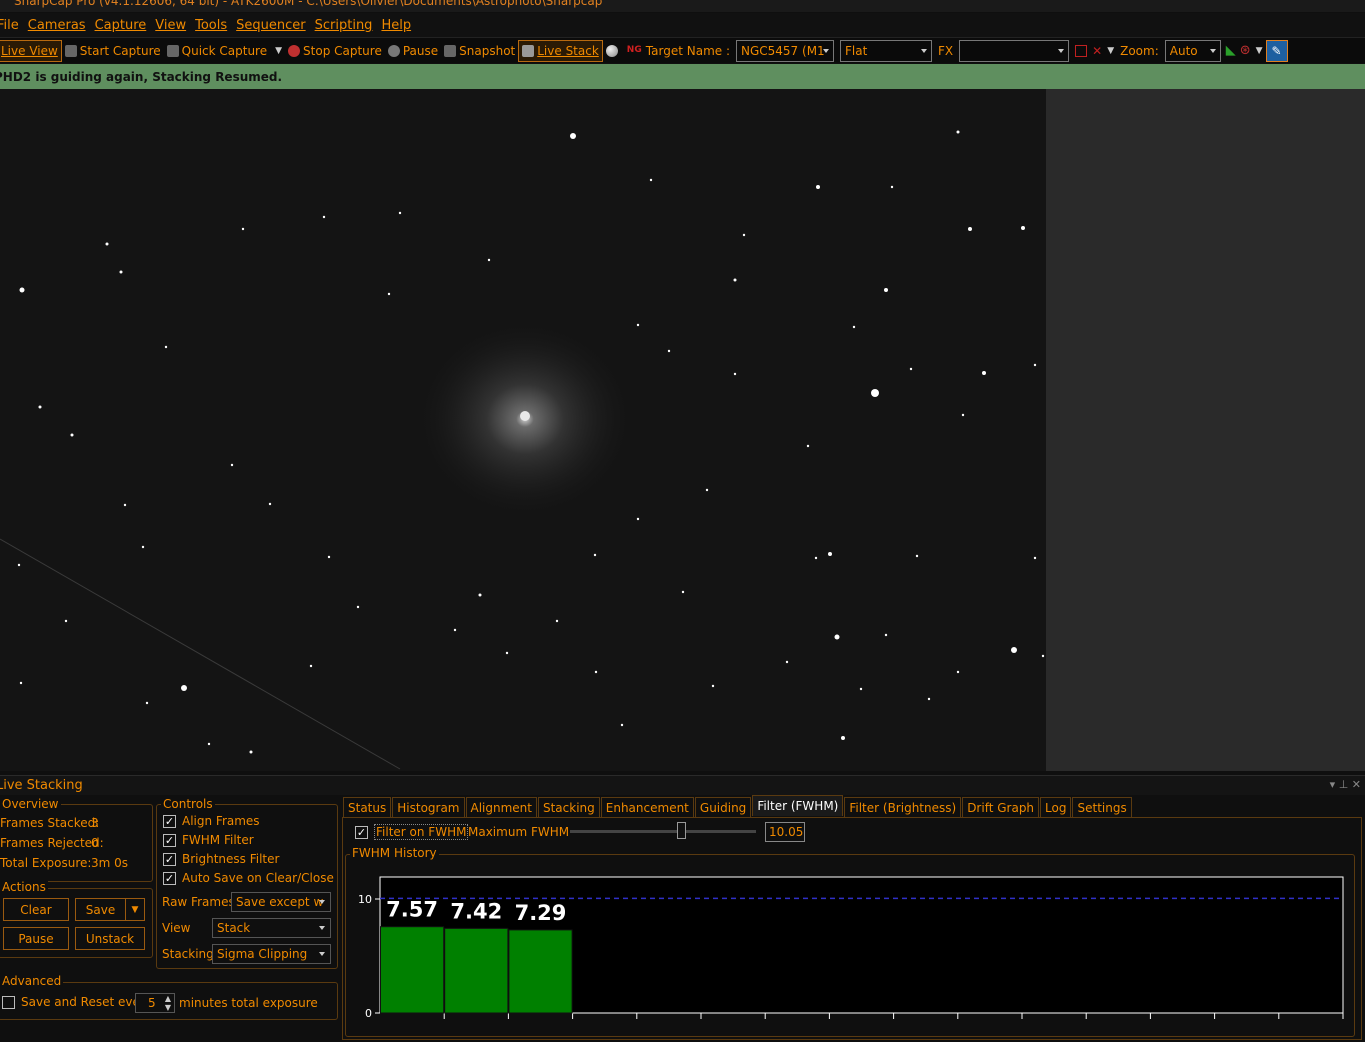  What do you see at coordinates (231, 859) in the screenshot?
I see `brightness-filter-label: Brightness Filter` at bounding box center [231, 859].